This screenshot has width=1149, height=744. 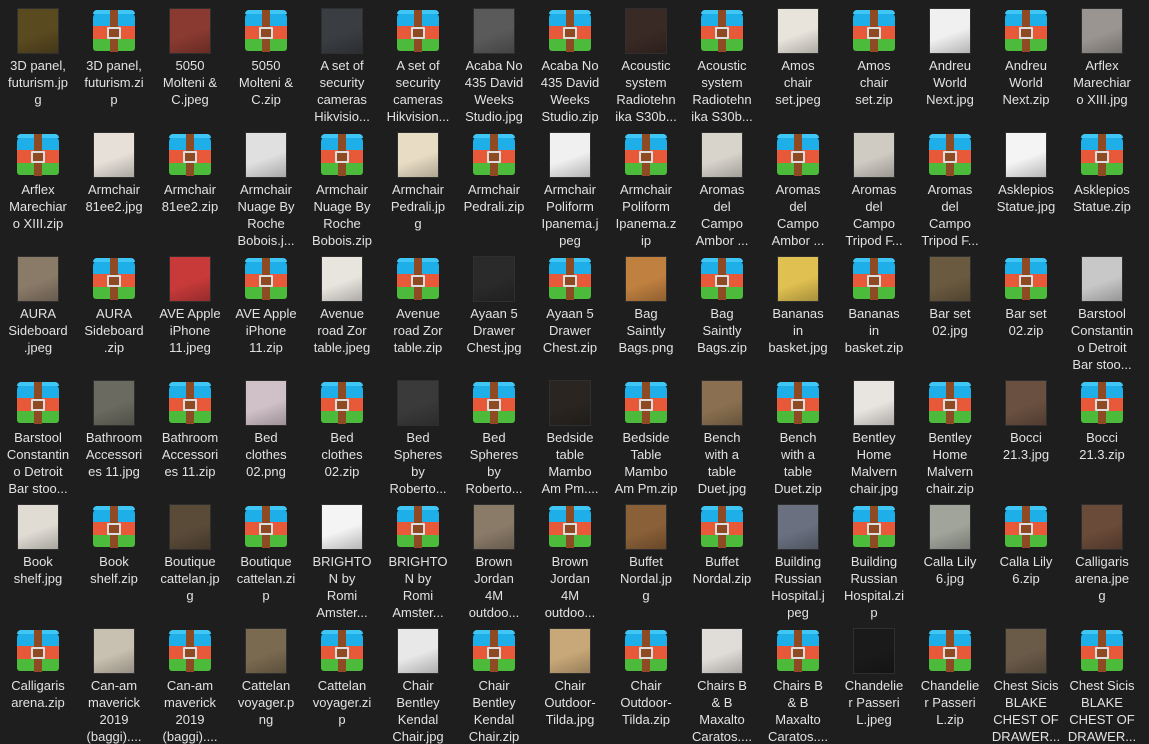 I want to click on file-item: Bench with a table Duet.zip, so click(x=798, y=434).